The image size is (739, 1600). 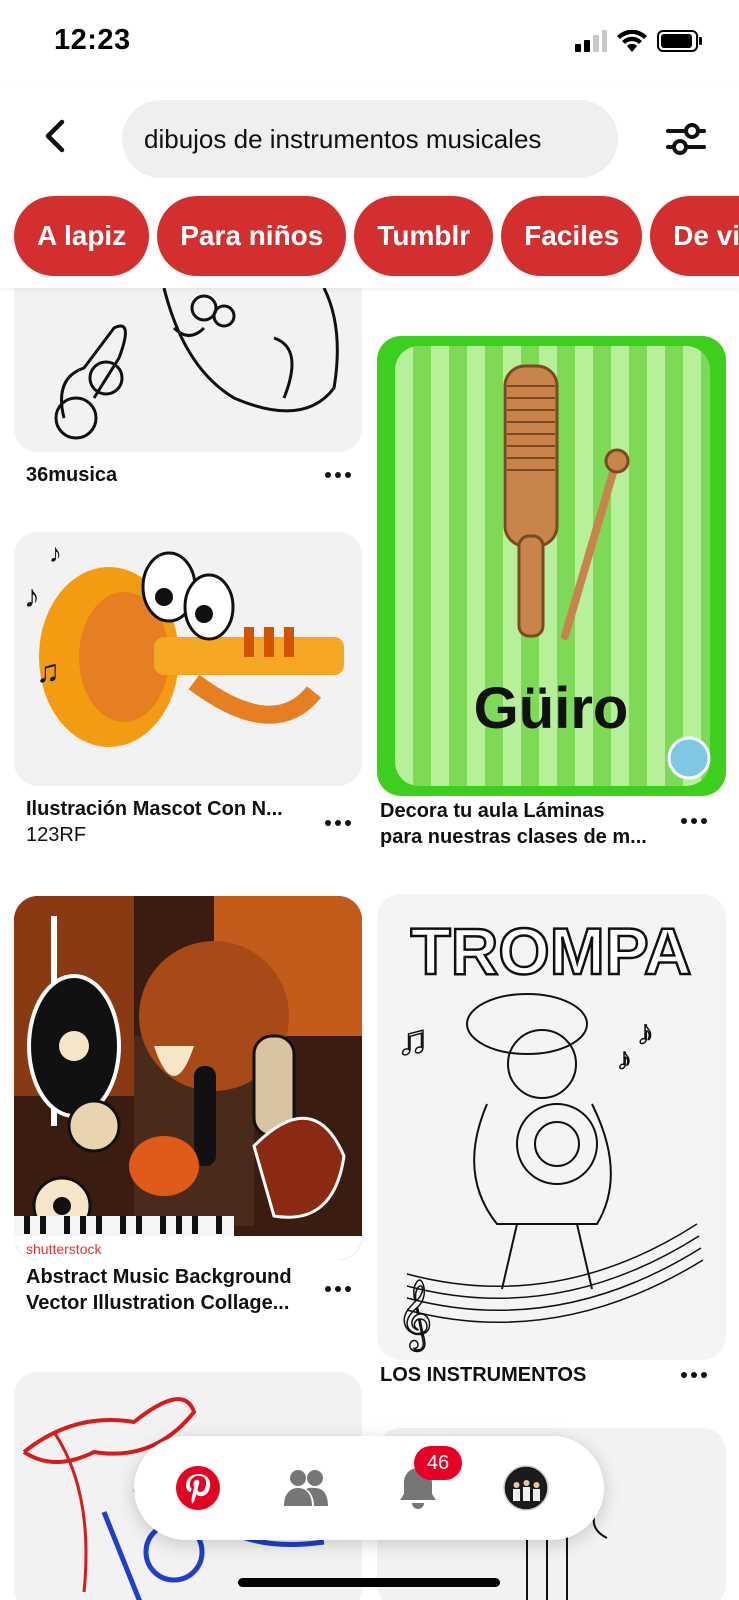 I want to click on filter-sliders-icon, so click(x=686, y=139).